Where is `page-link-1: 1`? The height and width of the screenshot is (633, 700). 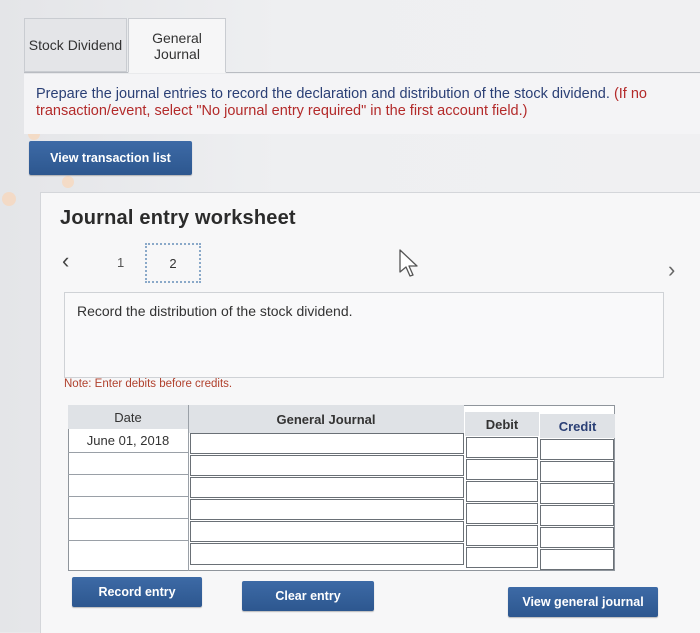
page-link-1: 1 is located at coordinates (120, 262).